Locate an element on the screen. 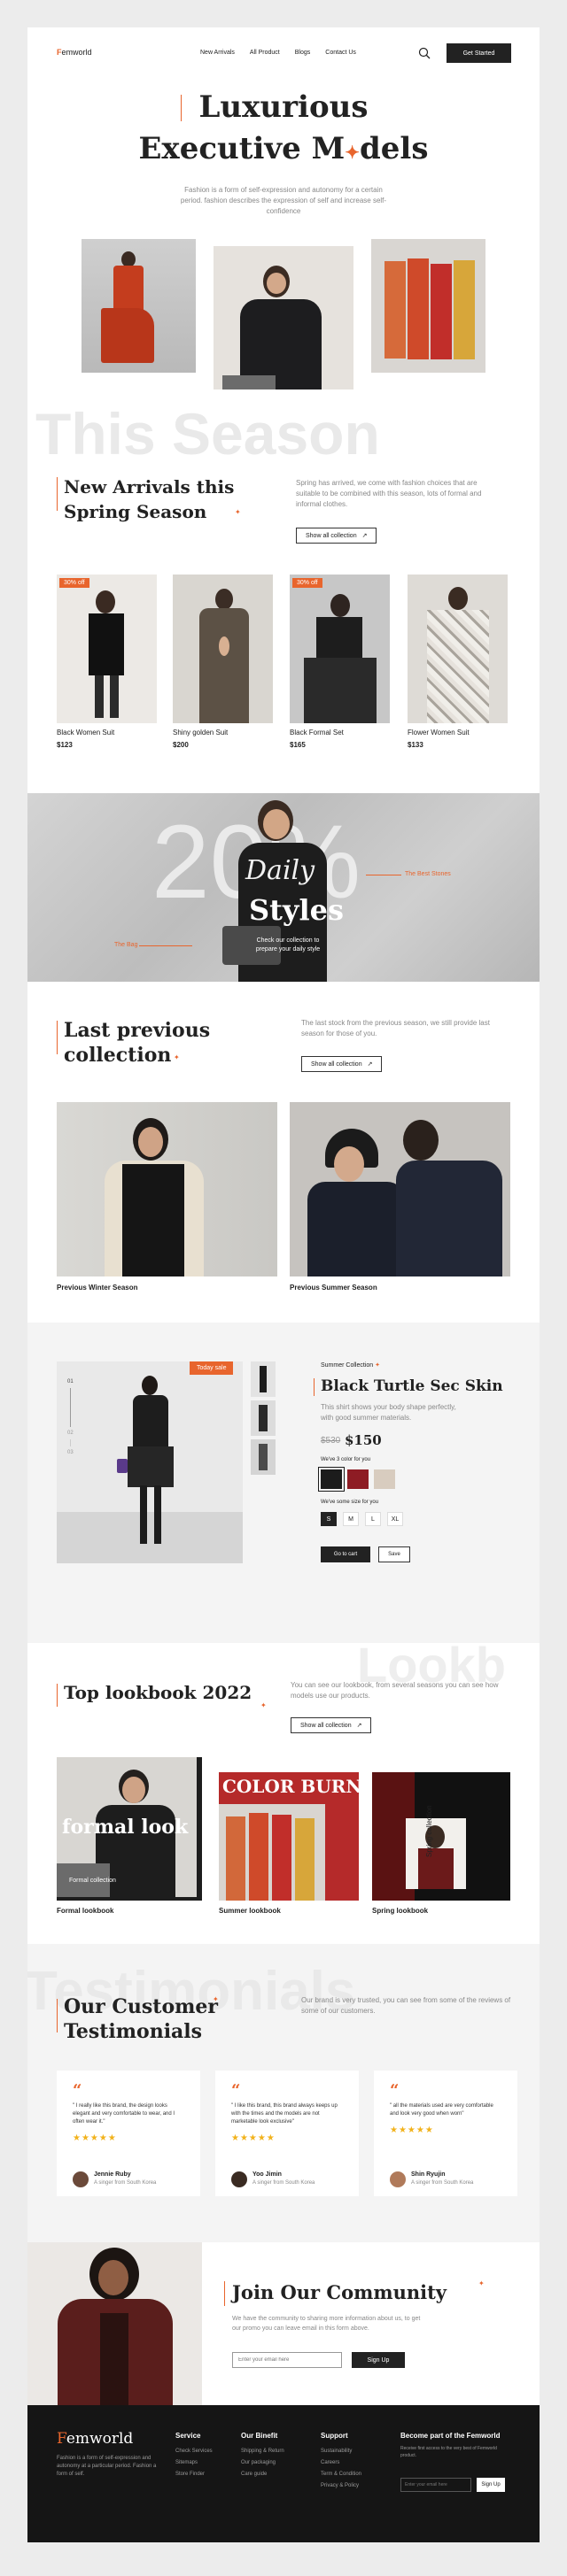 Image resolution: width=567 pixels, height=2576 pixels. step-label: 01 is located at coordinates (70, 1381).